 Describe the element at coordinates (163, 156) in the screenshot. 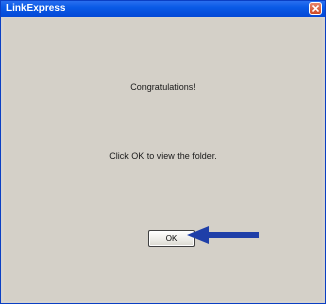

I see `instruction-text: Click OK to view the folder.` at that location.